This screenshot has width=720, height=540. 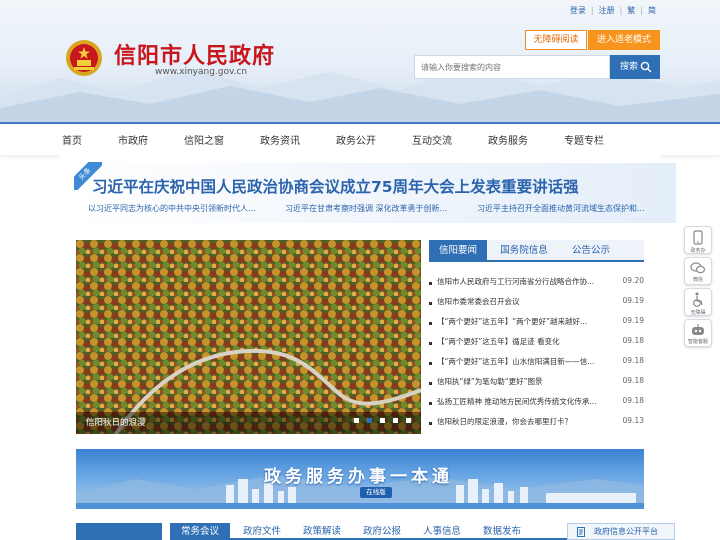 I want to click on nav-item-government-services: 政务服务, so click(x=508, y=139).